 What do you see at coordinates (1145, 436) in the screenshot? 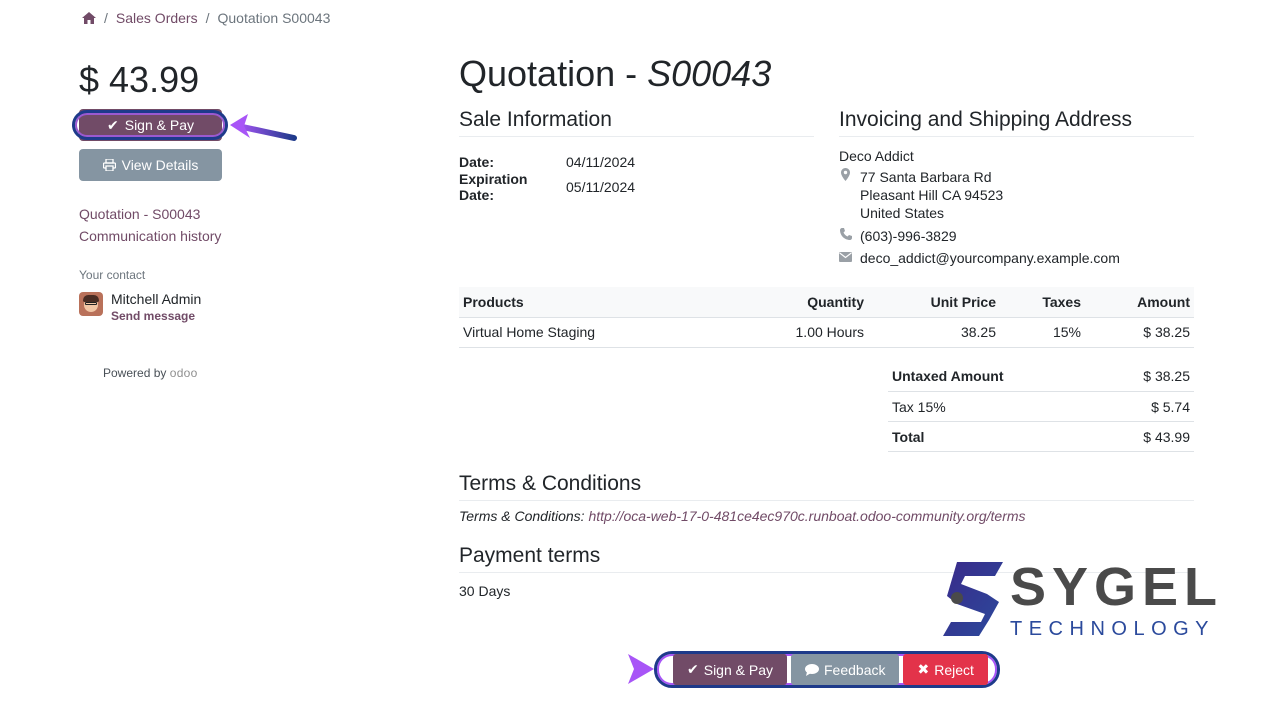
I see `total-value: $ 43.99` at bounding box center [1145, 436].